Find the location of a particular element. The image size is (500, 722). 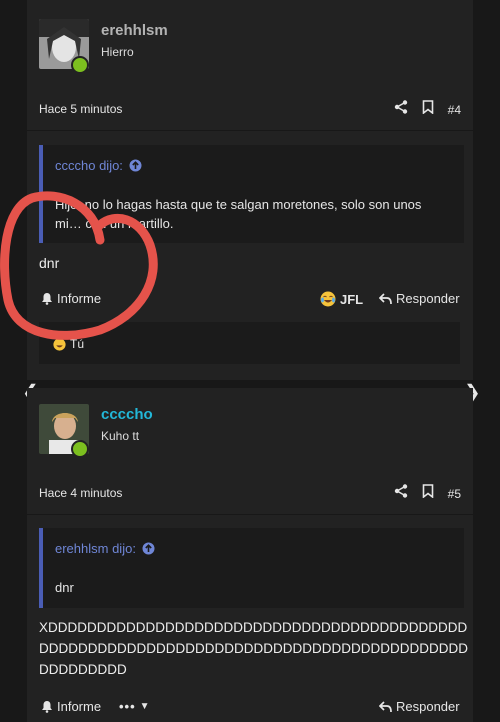

quote-author: erehhlsm dijo: is located at coordinates (105, 548).